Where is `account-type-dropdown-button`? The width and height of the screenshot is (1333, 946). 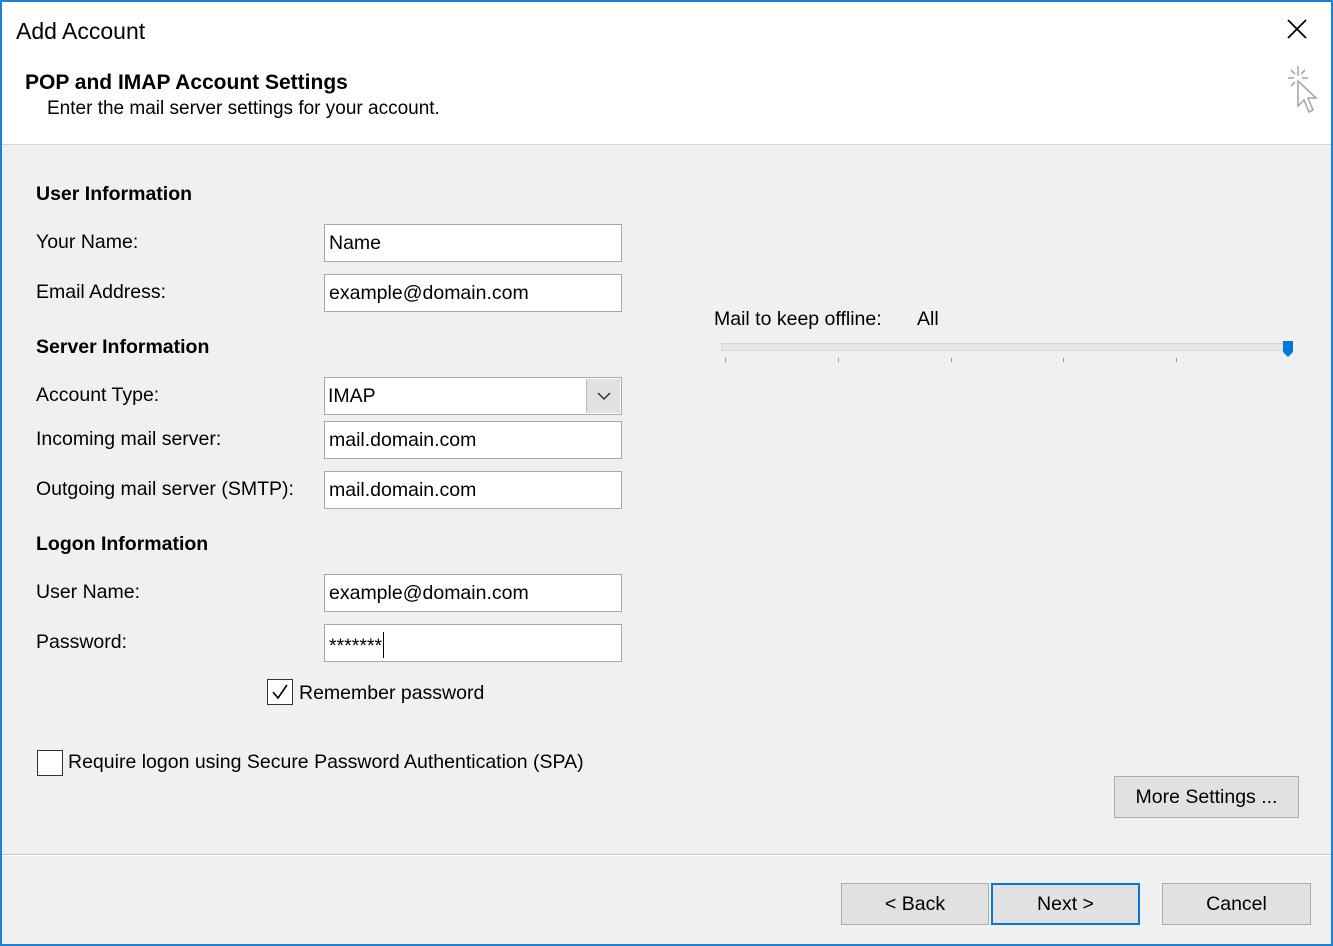
account-type-dropdown-button is located at coordinates (603, 396).